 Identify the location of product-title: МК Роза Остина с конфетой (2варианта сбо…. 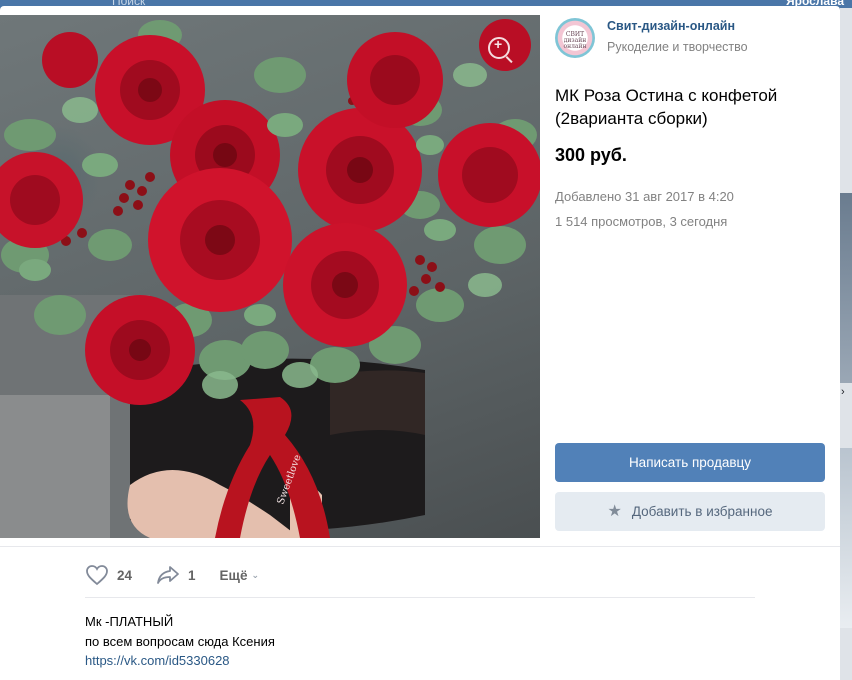
(666, 107).